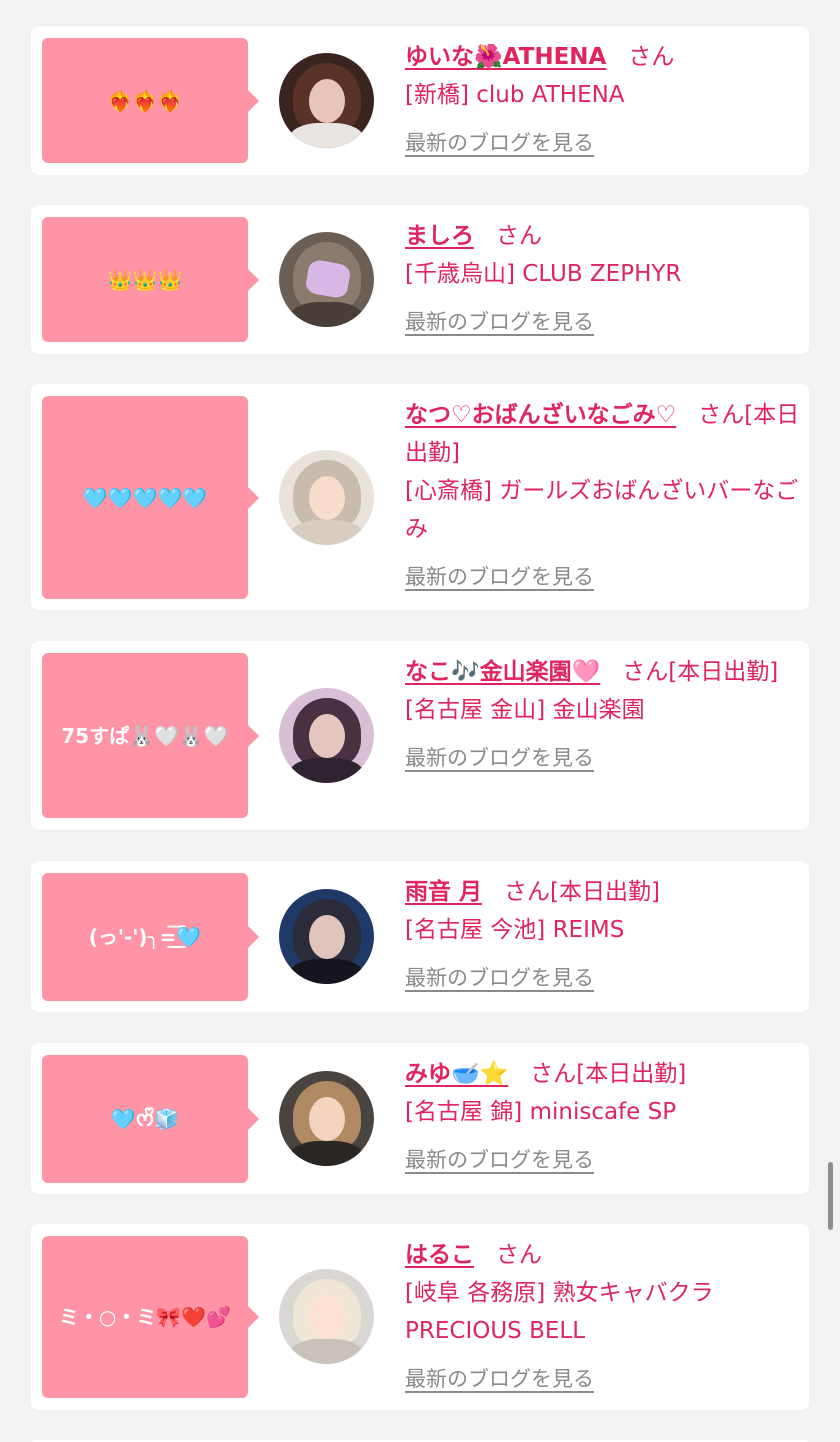 The image size is (840, 1442). What do you see at coordinates (145, 1119) in the screenshot?
I see `comment-text: 🩵ᰔᩚ🧊` at bounding box center [145, 1119].